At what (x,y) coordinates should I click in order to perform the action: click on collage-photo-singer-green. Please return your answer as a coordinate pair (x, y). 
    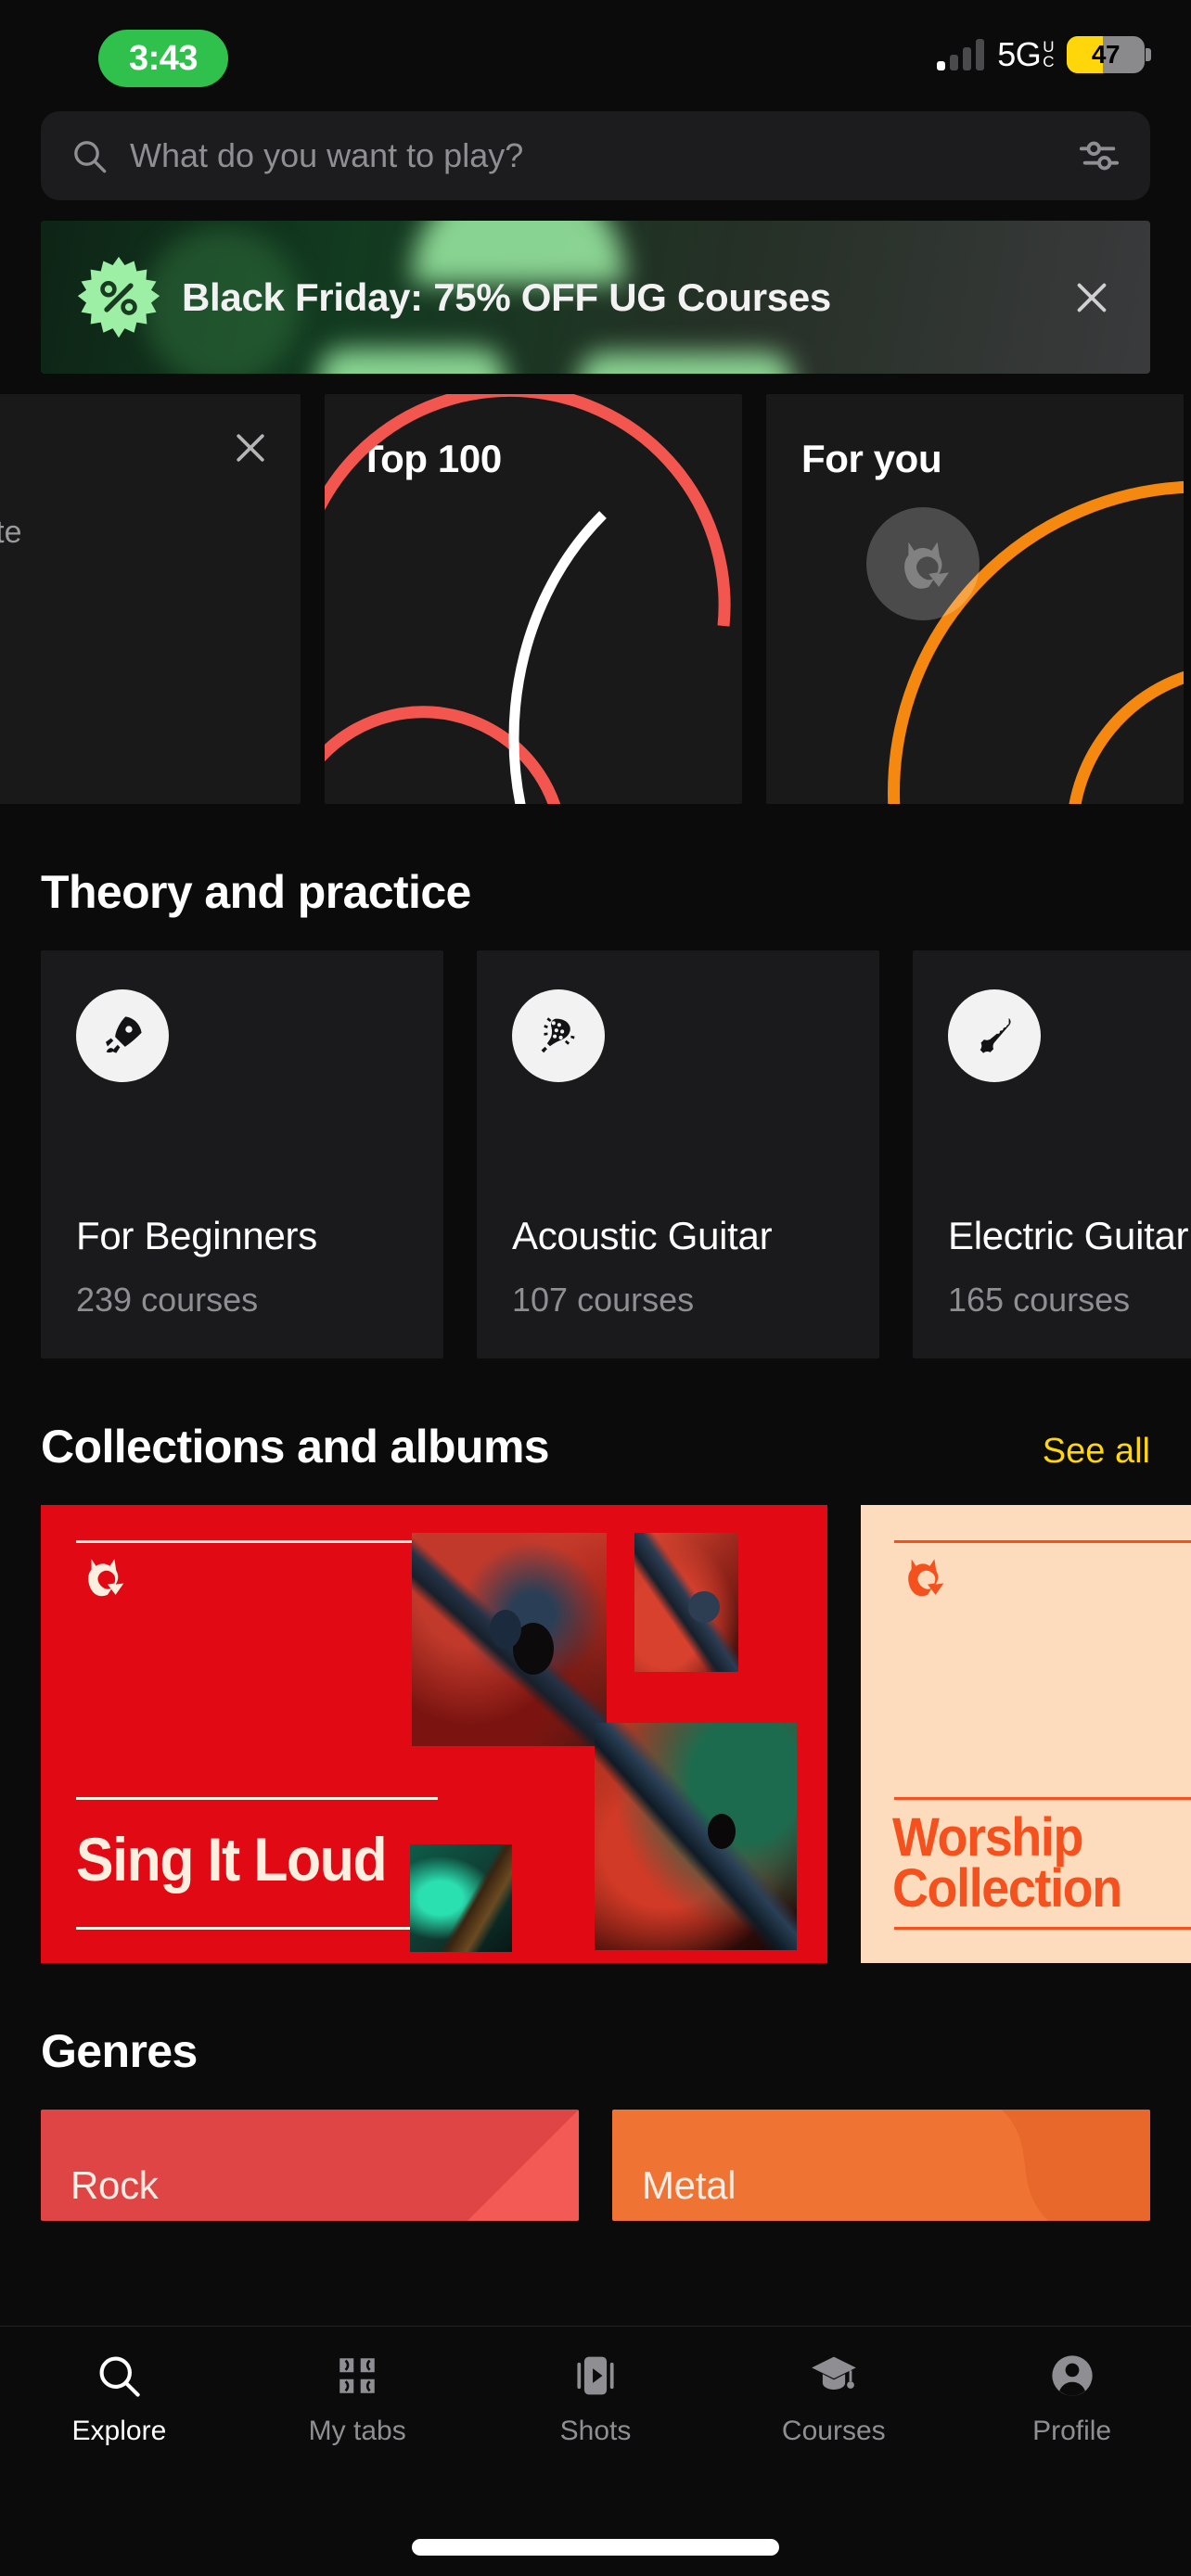
    Looking at the image, I should click on (696, 1836).